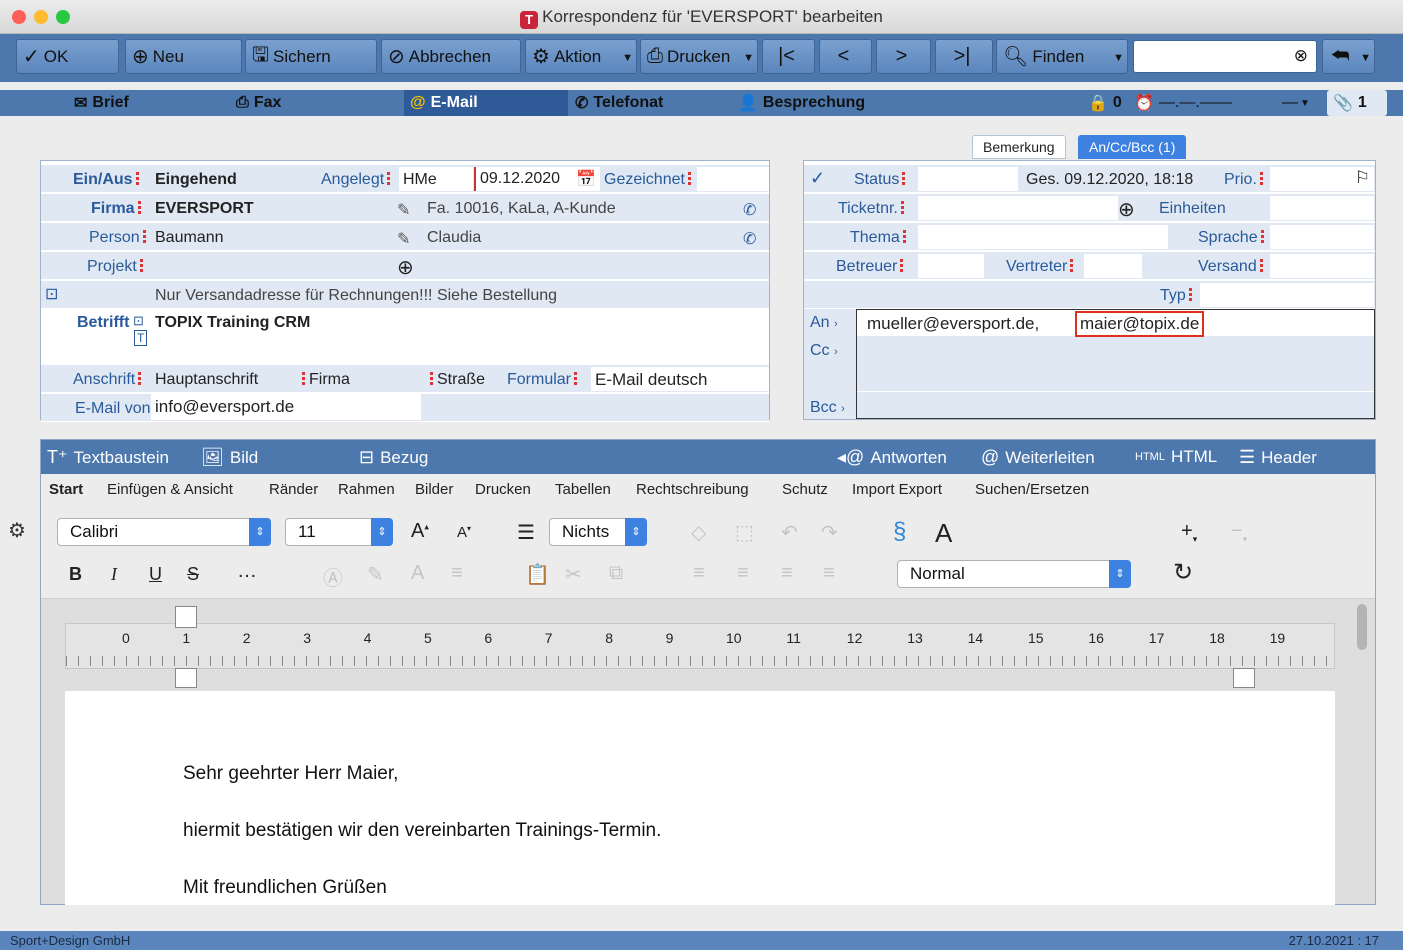 The width and height of the screenshot is (1403, 950). What do you see at coordinates (1322, 237) in the screenshot?
I see `sprache-field` at bounding box center [1322, 237].